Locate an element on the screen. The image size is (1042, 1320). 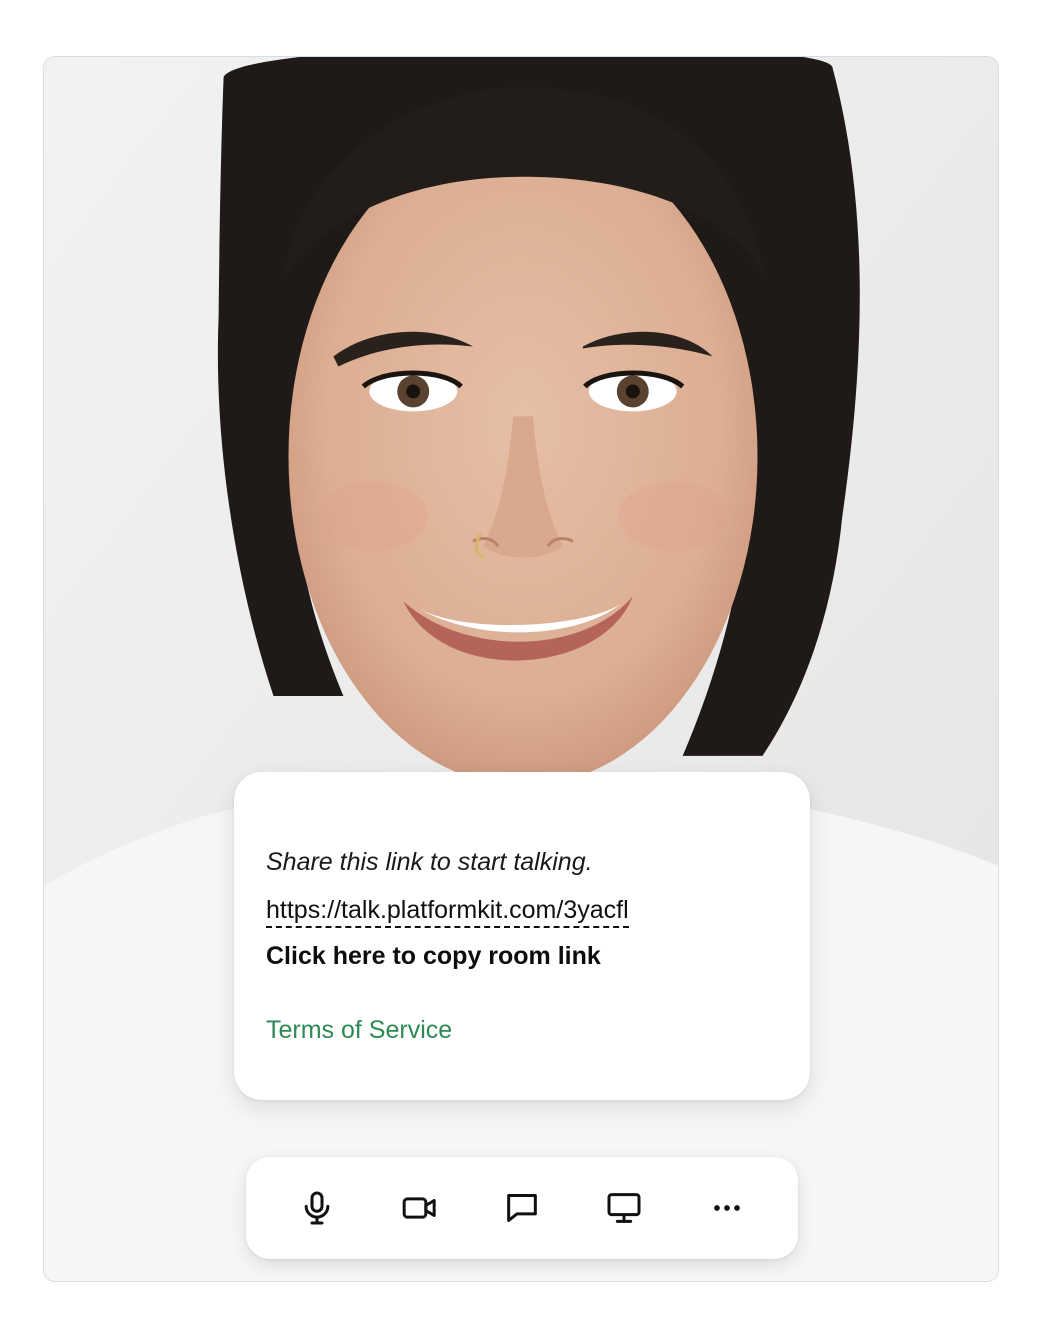
more-button is located at coordinates (727, 1208).